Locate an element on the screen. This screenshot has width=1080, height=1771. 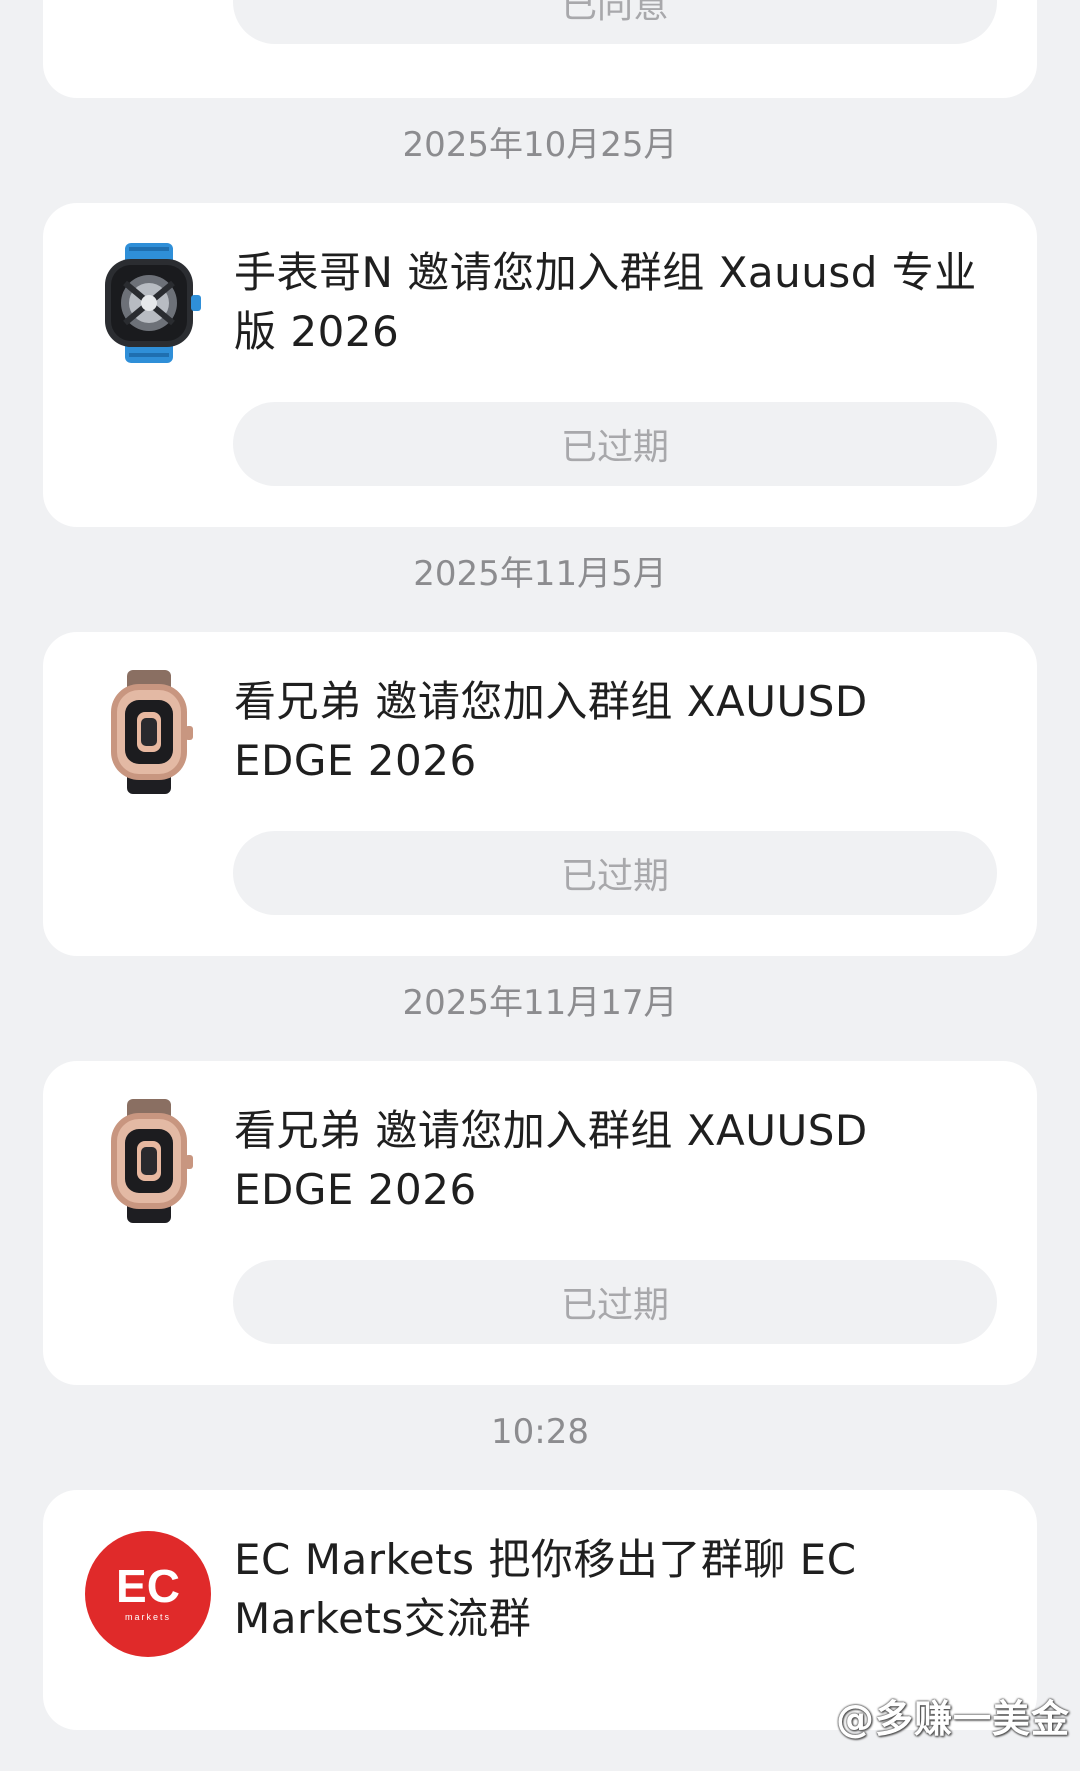
date-separator: 2025年11月17月 is located at coordinates (540, 1003).